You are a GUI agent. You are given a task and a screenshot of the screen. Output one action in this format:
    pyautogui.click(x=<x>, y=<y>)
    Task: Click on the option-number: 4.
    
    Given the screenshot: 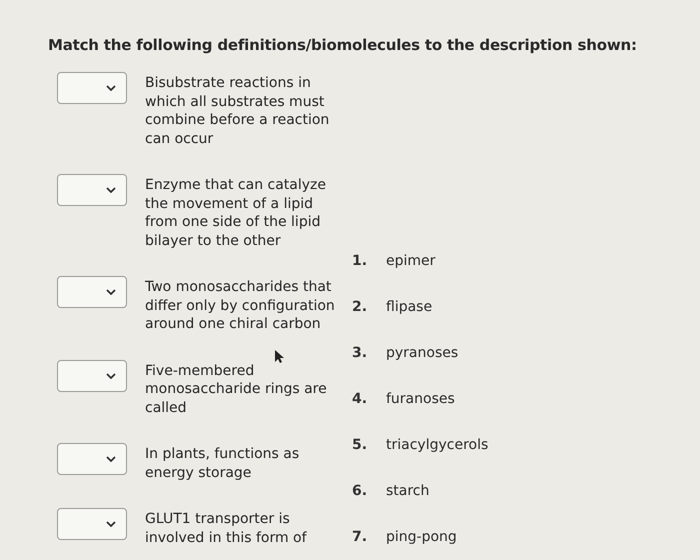 What is the action you would take?
    pyautogui.click(x=360, y=399)
    